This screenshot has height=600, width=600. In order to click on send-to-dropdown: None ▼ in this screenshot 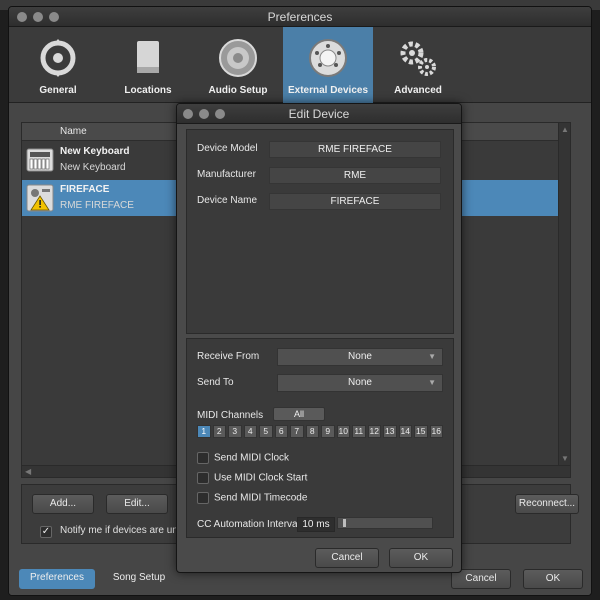, I will do `click(360, 383)`.